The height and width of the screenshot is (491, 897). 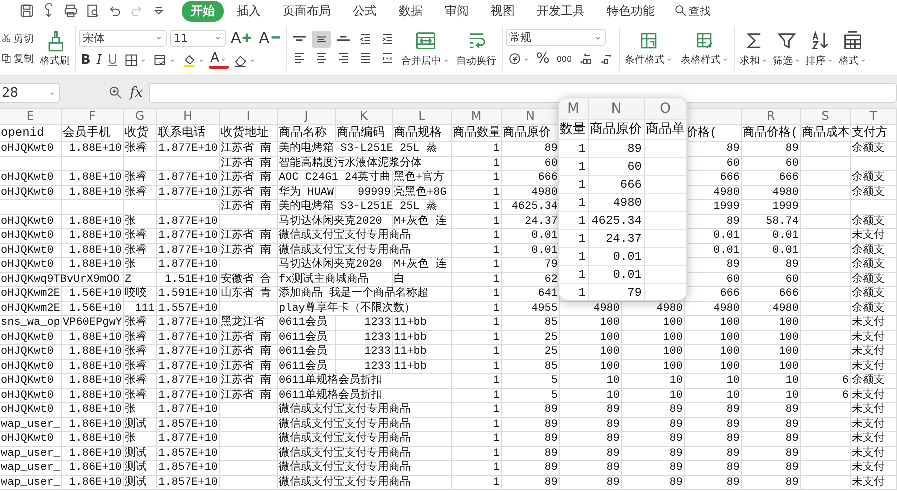 I want to click on merge-center-button: 合并居中, so click(x=426, y=48).